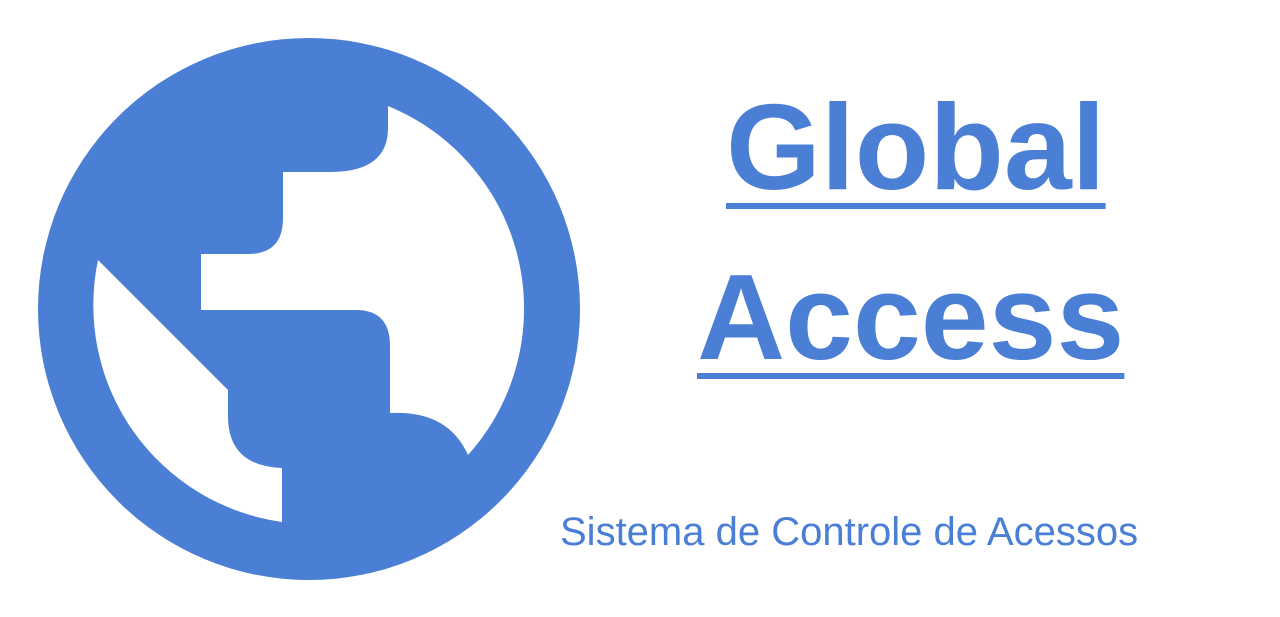  What do you see at coordinates (911, 317) in the screenshot?
I see `brand-title-line2: Access` at bounding box center [911, 317].